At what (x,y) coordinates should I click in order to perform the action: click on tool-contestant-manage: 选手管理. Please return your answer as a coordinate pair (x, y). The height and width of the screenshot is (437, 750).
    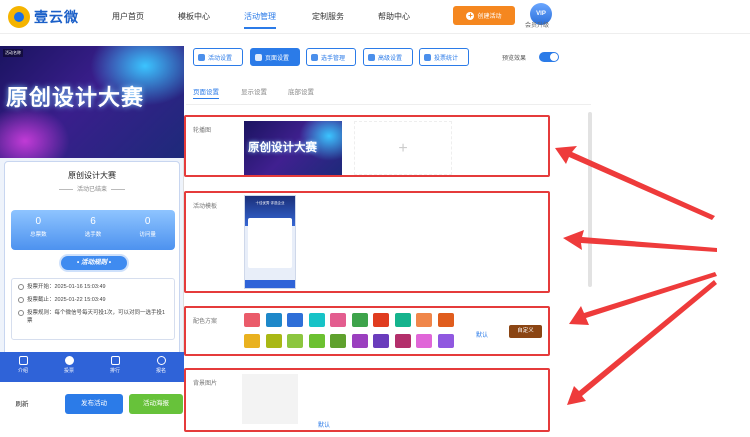
    Looking at the image, I should click on (331, 57).